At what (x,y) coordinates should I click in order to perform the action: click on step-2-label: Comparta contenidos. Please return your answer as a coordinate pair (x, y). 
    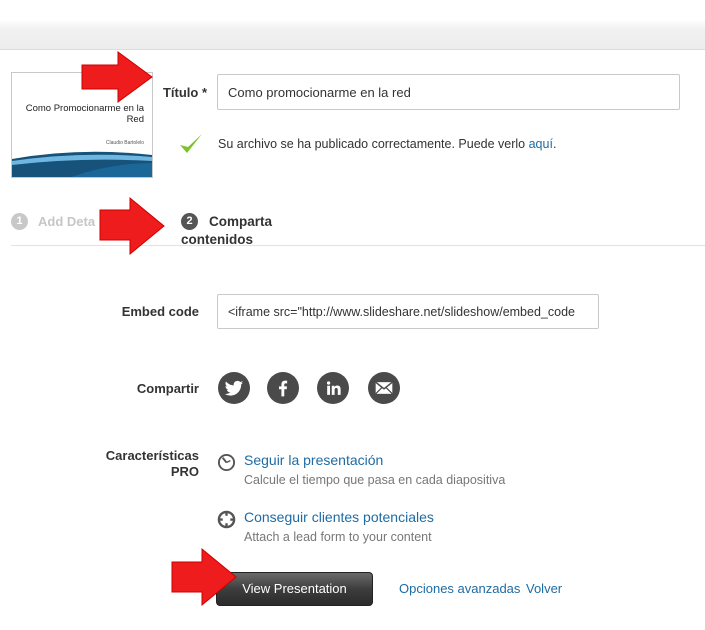
    Looking at the image, I should click on (227, 230).